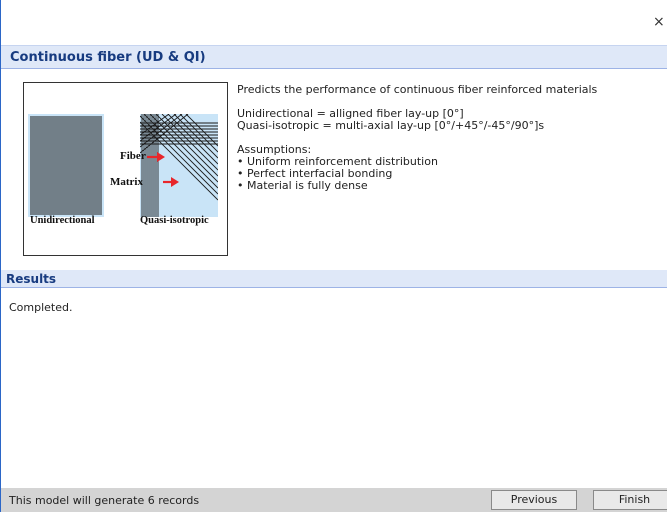 The width and height of the screenshot is (667, 512). What do you see at coordinates (334, 279) in the screenshot?
I see `results-header: Results` at bounding box center [334, 279].